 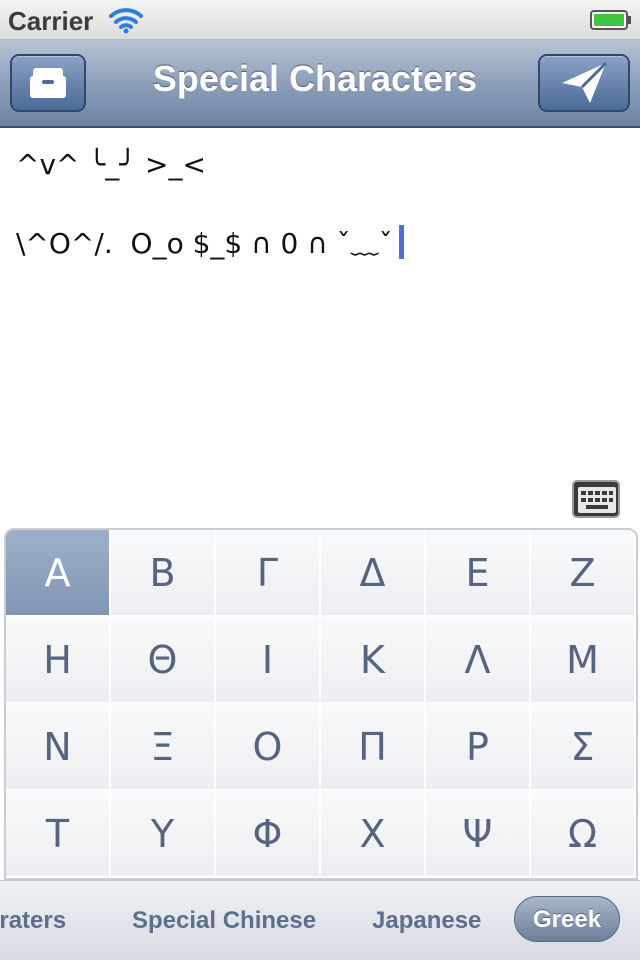 What do you see at coordinates (163, 747) in the screenshot?
I see `char-key: Ξ` at bounding box center [163, 747].